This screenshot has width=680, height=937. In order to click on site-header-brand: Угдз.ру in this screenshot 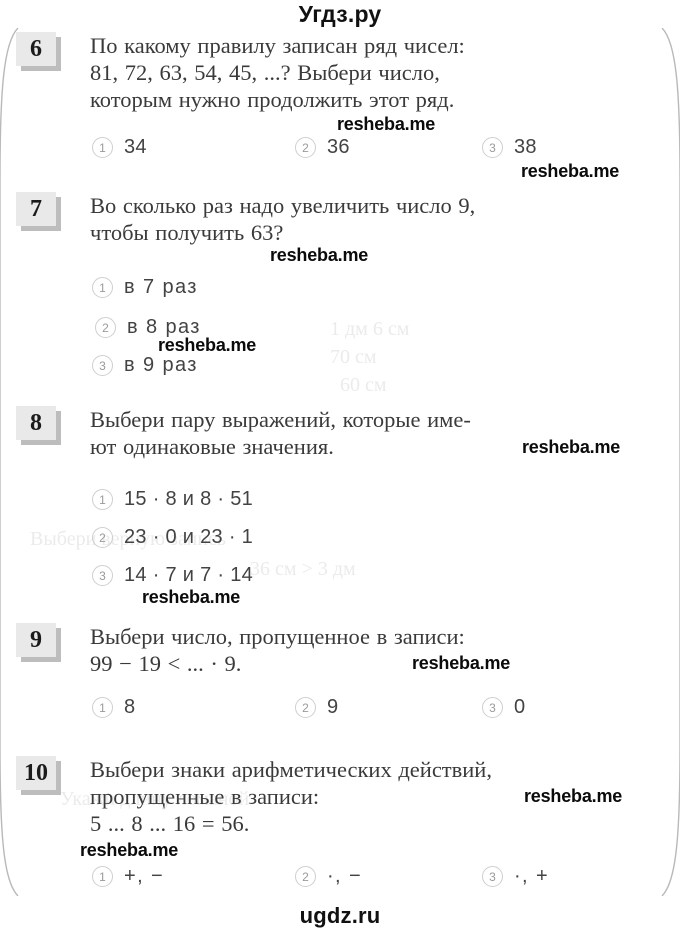, I will do `click(340, 14)`.